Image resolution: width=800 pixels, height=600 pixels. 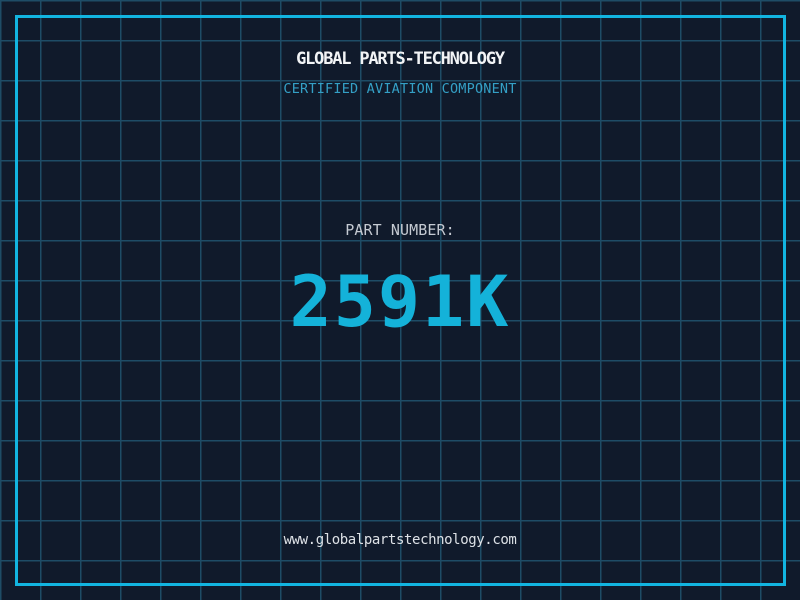 I want to click on certification-subtitle: CERTIFIED AVIATION COMPONENT, so click(x=400, y=89).